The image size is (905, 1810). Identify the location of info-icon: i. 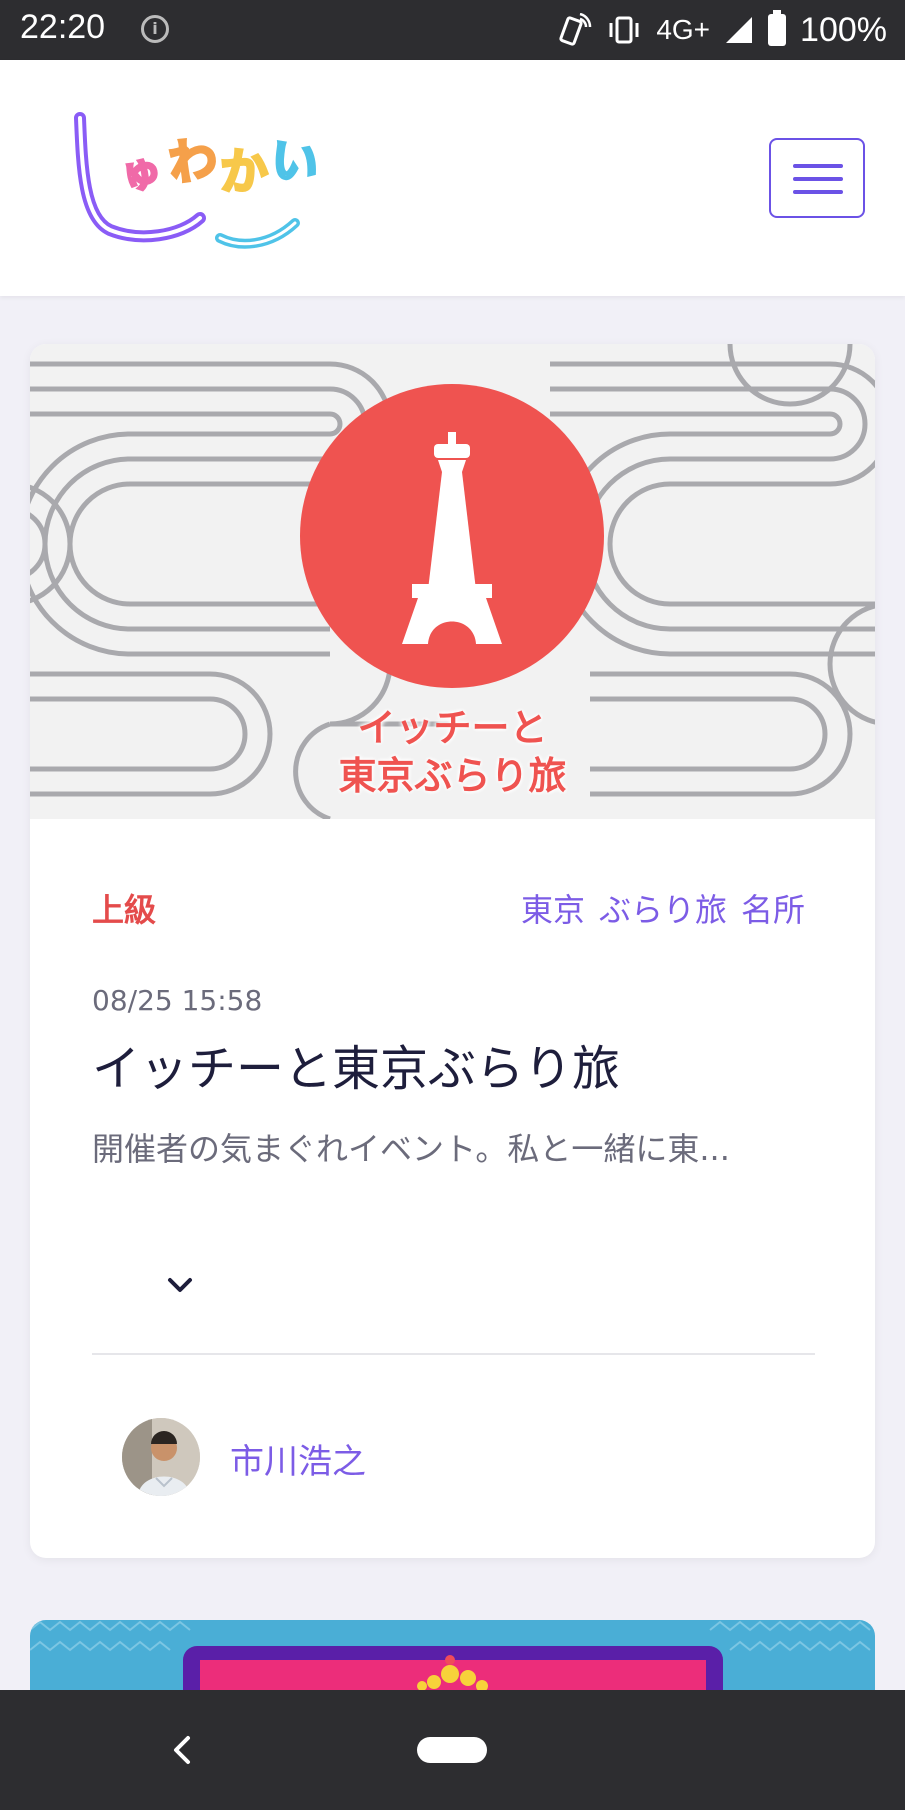
(155, 29).